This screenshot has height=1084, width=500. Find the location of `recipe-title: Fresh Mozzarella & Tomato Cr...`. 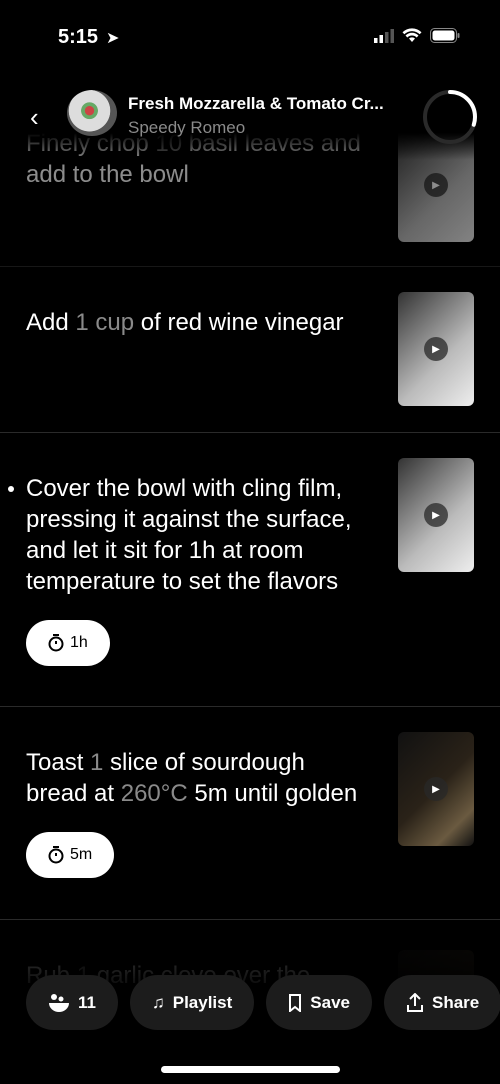

recipe-title: Fresh Mozzarella & Tomato Cr... is located at coordinates (256, 103).